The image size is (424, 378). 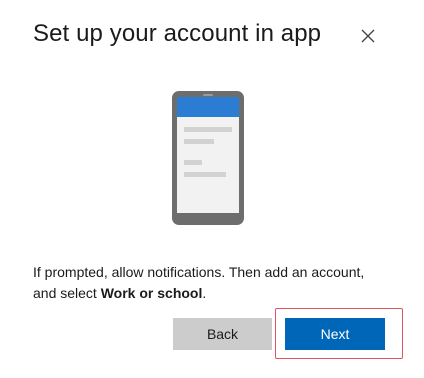 I want to click on phone-illustration, so click(x=208, y=158).